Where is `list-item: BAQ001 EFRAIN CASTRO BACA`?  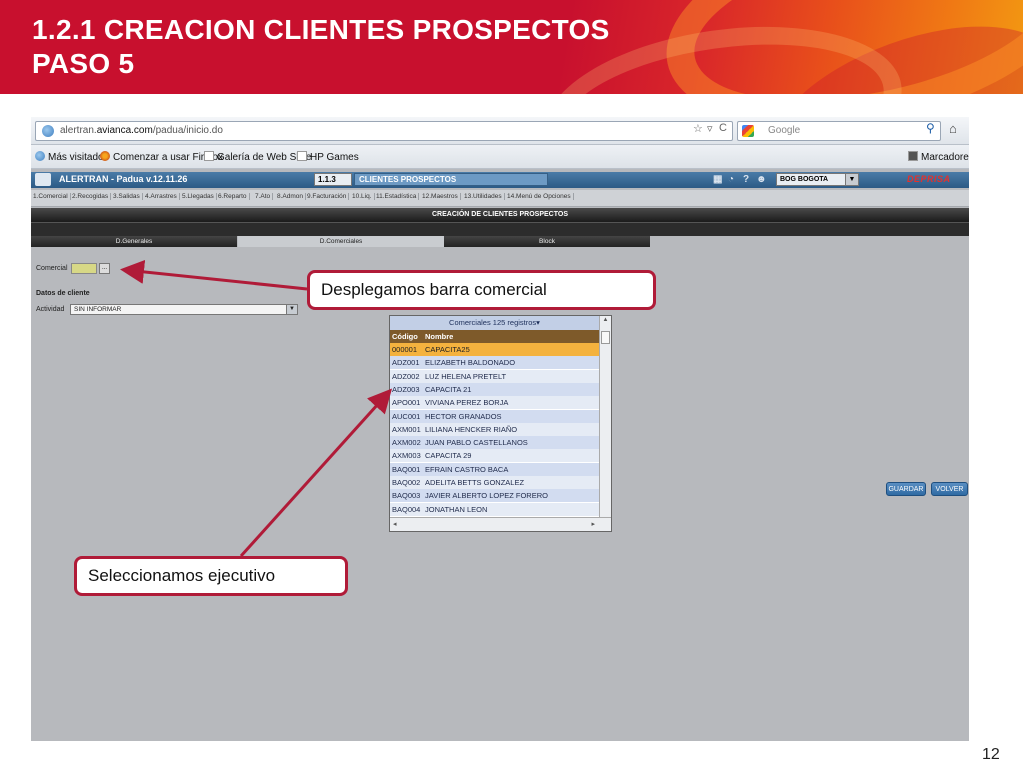 list-item: BAQ001 EFRAIN CASTRO BACA is located at coordinates (494, 469).